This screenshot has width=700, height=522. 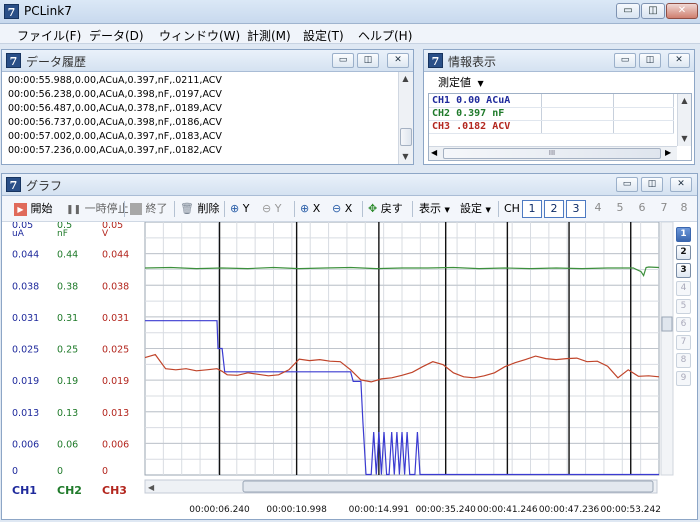 I want to click on info-minimize-button: ▭, so click(x=625, y=60).